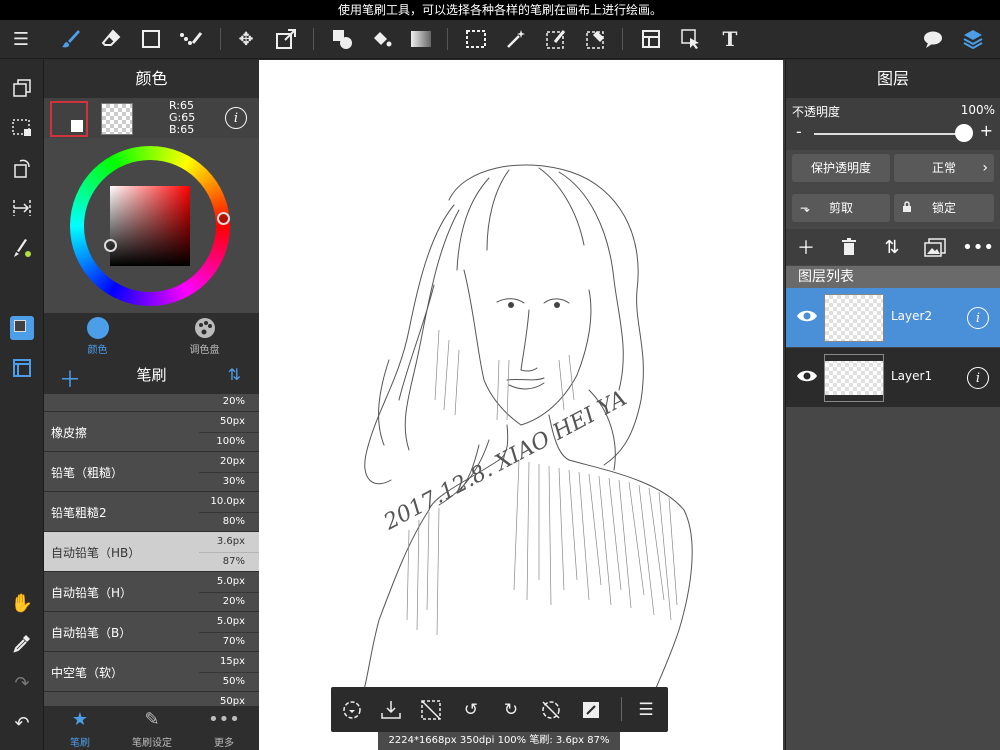 This screenshot has height=750, width=1000. I want to click on shape-fill-icon, so click(342, 39).